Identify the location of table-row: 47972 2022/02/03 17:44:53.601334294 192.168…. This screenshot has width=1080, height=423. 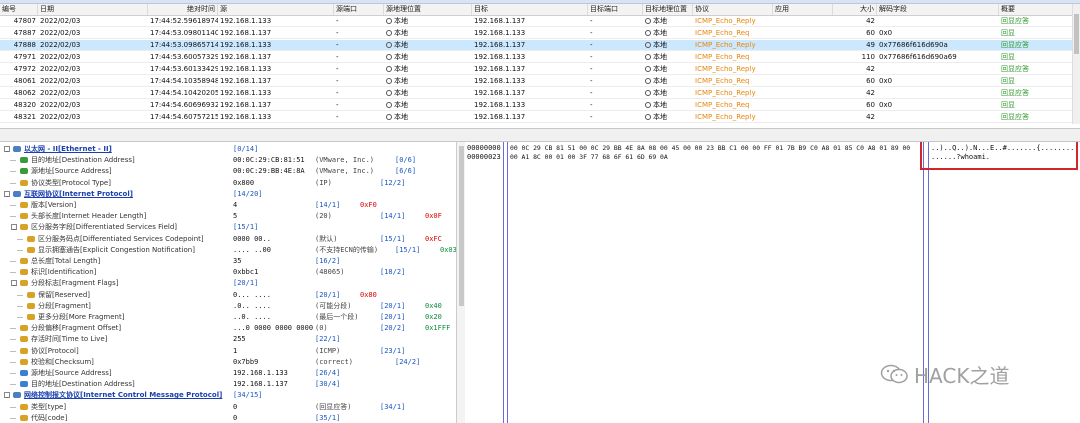
(540, 69).